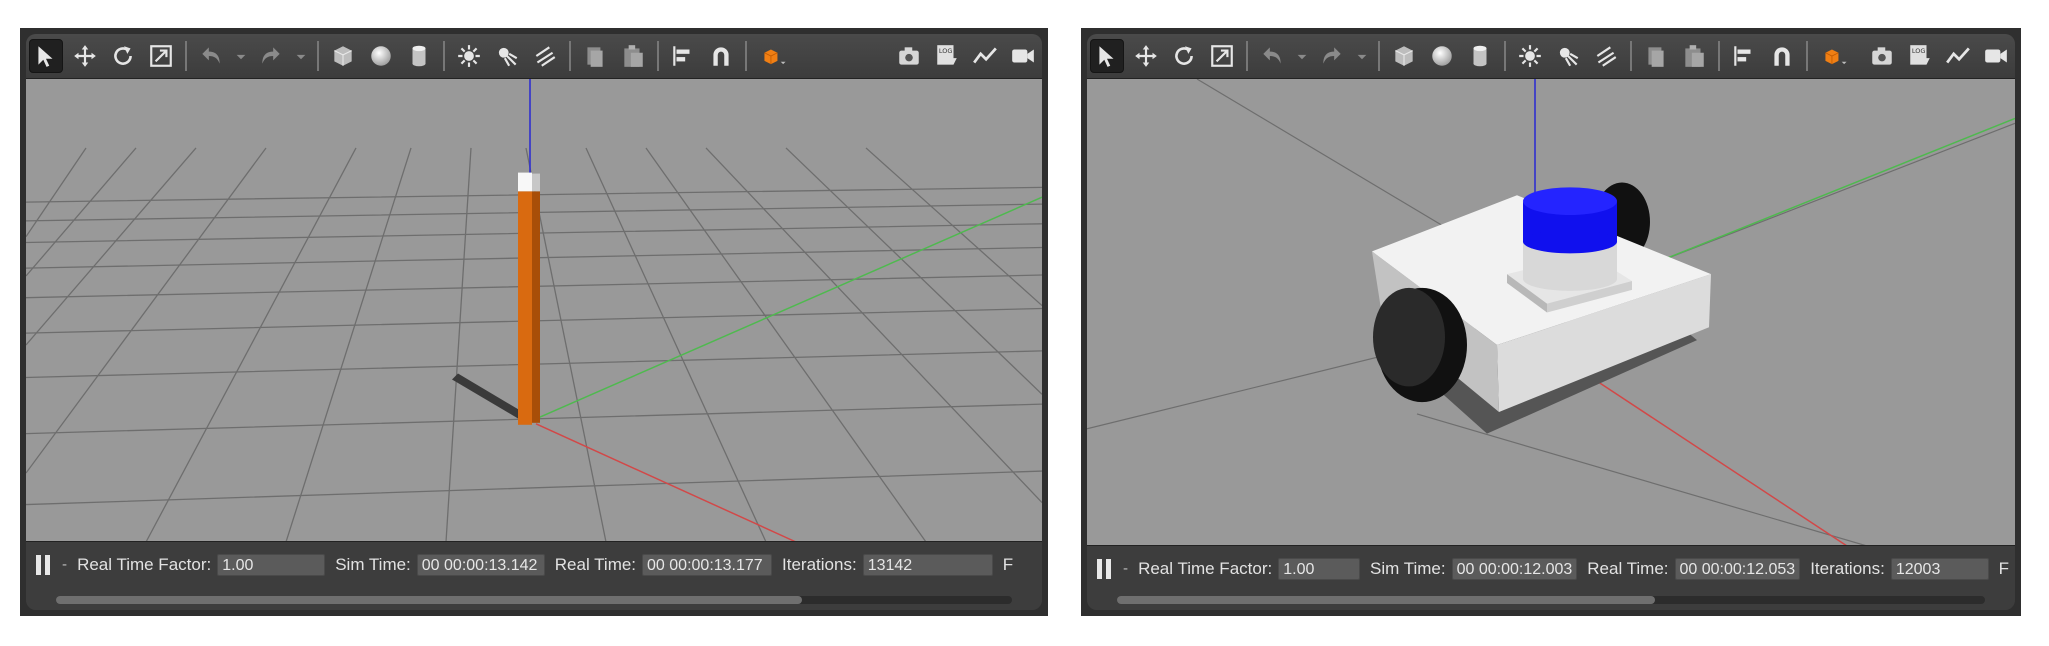  I want to click on sim-time-field: 00 00:00:13.142, so click(480, 565).